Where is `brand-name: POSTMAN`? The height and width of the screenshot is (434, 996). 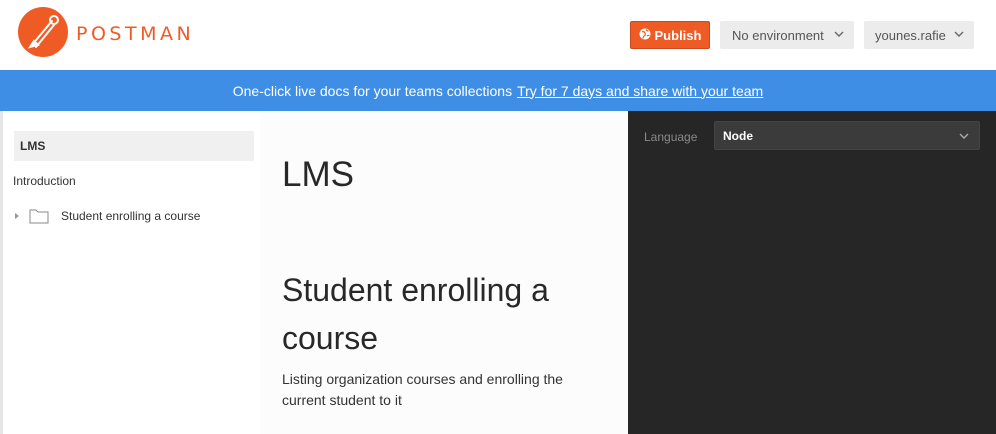
brand-name: POSTMAN is located at coordinates (135, 34).